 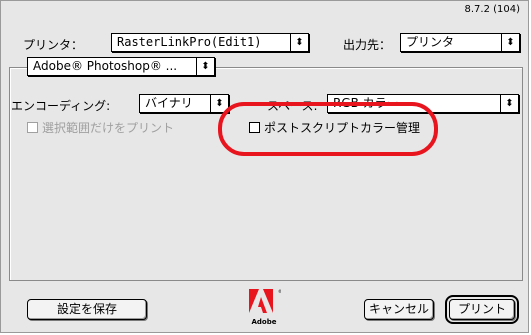 What do you see at coordinates (482, 309) in the screenshot?
I see `print-button: プリント` at bounding box center [482, 309].